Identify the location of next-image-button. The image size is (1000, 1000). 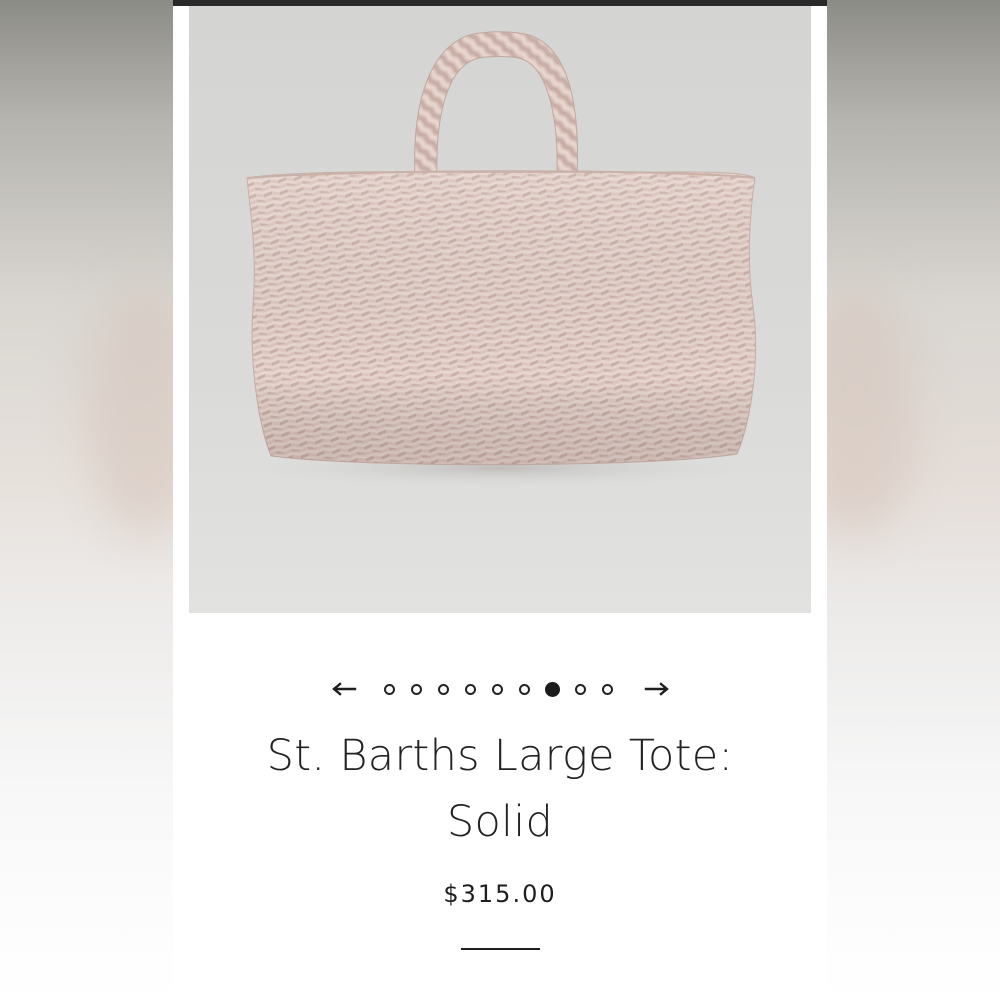
(657, 689).